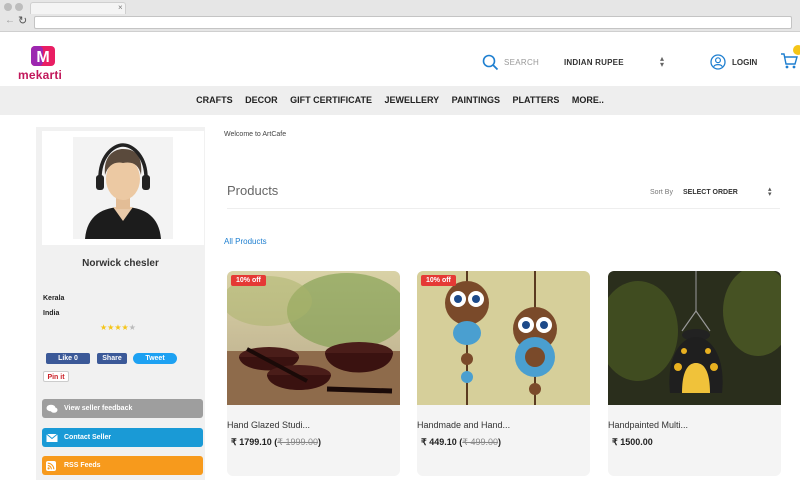 The height and width of the screenshot is (480, 800). I want to click on brand-name: mekarti, so click(40, 75).